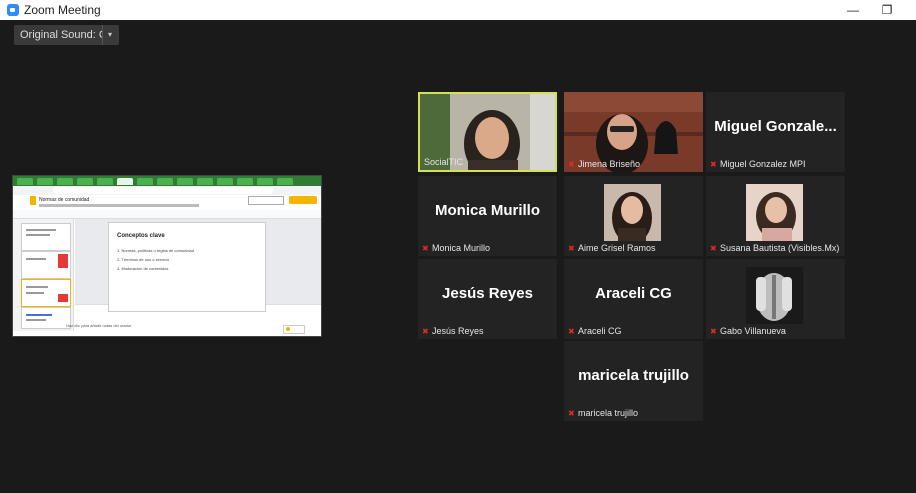  I want to click on participant-name: maricela trujillo, so click(608, 413).